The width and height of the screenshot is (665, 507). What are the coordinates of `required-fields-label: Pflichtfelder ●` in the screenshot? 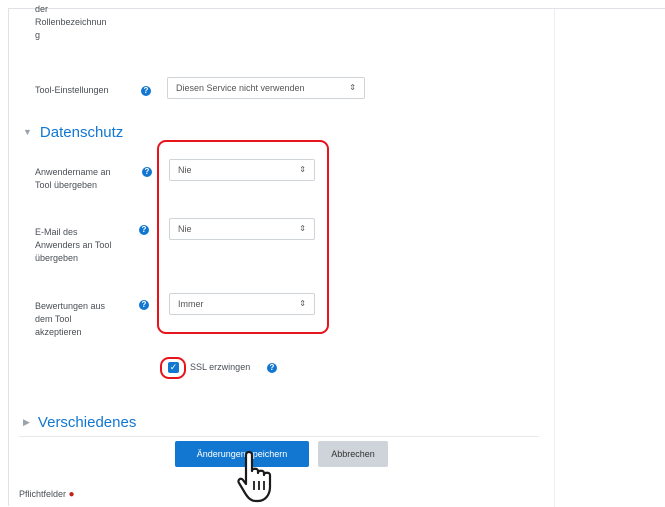 It's located at (47, 494).